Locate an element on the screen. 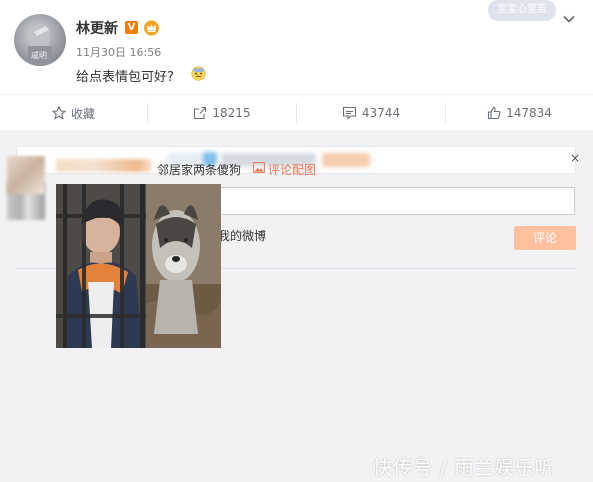 This screenshot has height=482, width=593. favorite-button: 收藏 is located at coordinates (73, 113).